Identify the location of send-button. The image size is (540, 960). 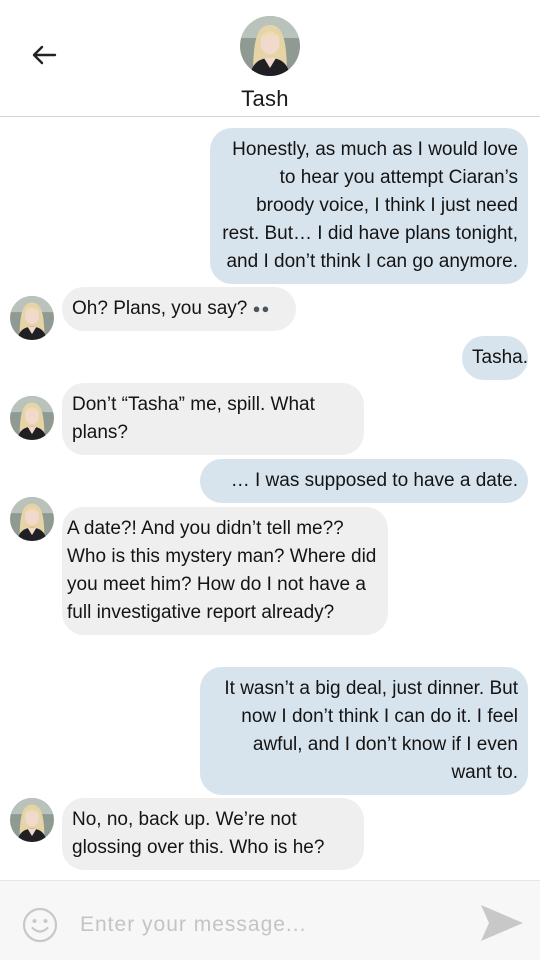
(502, 923).